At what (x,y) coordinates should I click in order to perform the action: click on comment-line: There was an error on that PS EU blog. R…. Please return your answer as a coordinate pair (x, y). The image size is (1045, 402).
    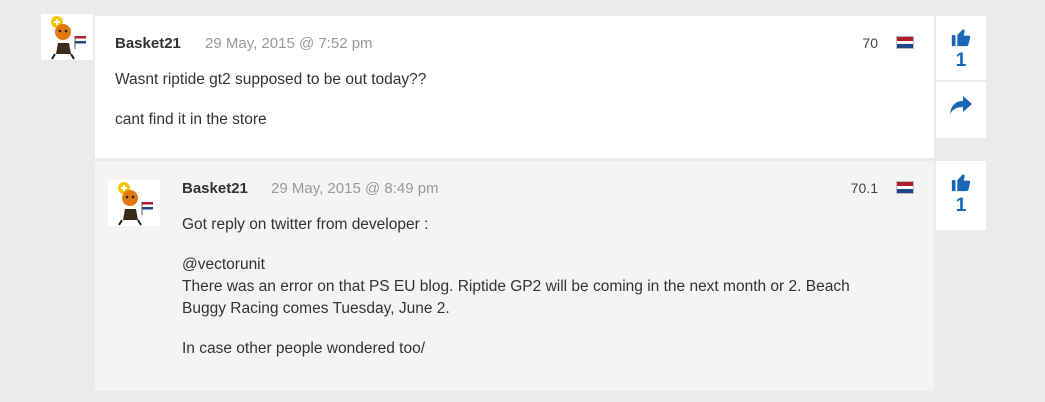
    Looking at the image, I should click on (516, 286).